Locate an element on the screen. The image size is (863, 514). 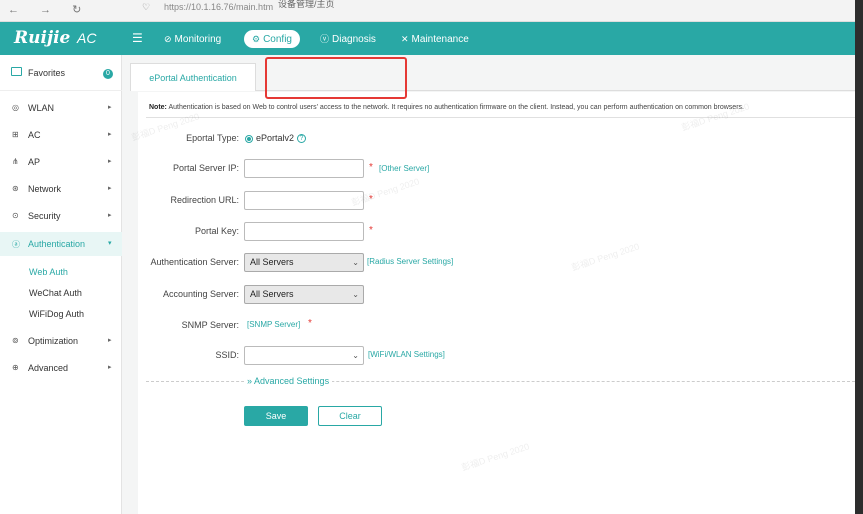
gear-icon: ⚙ is located at coordinates (256, 39).